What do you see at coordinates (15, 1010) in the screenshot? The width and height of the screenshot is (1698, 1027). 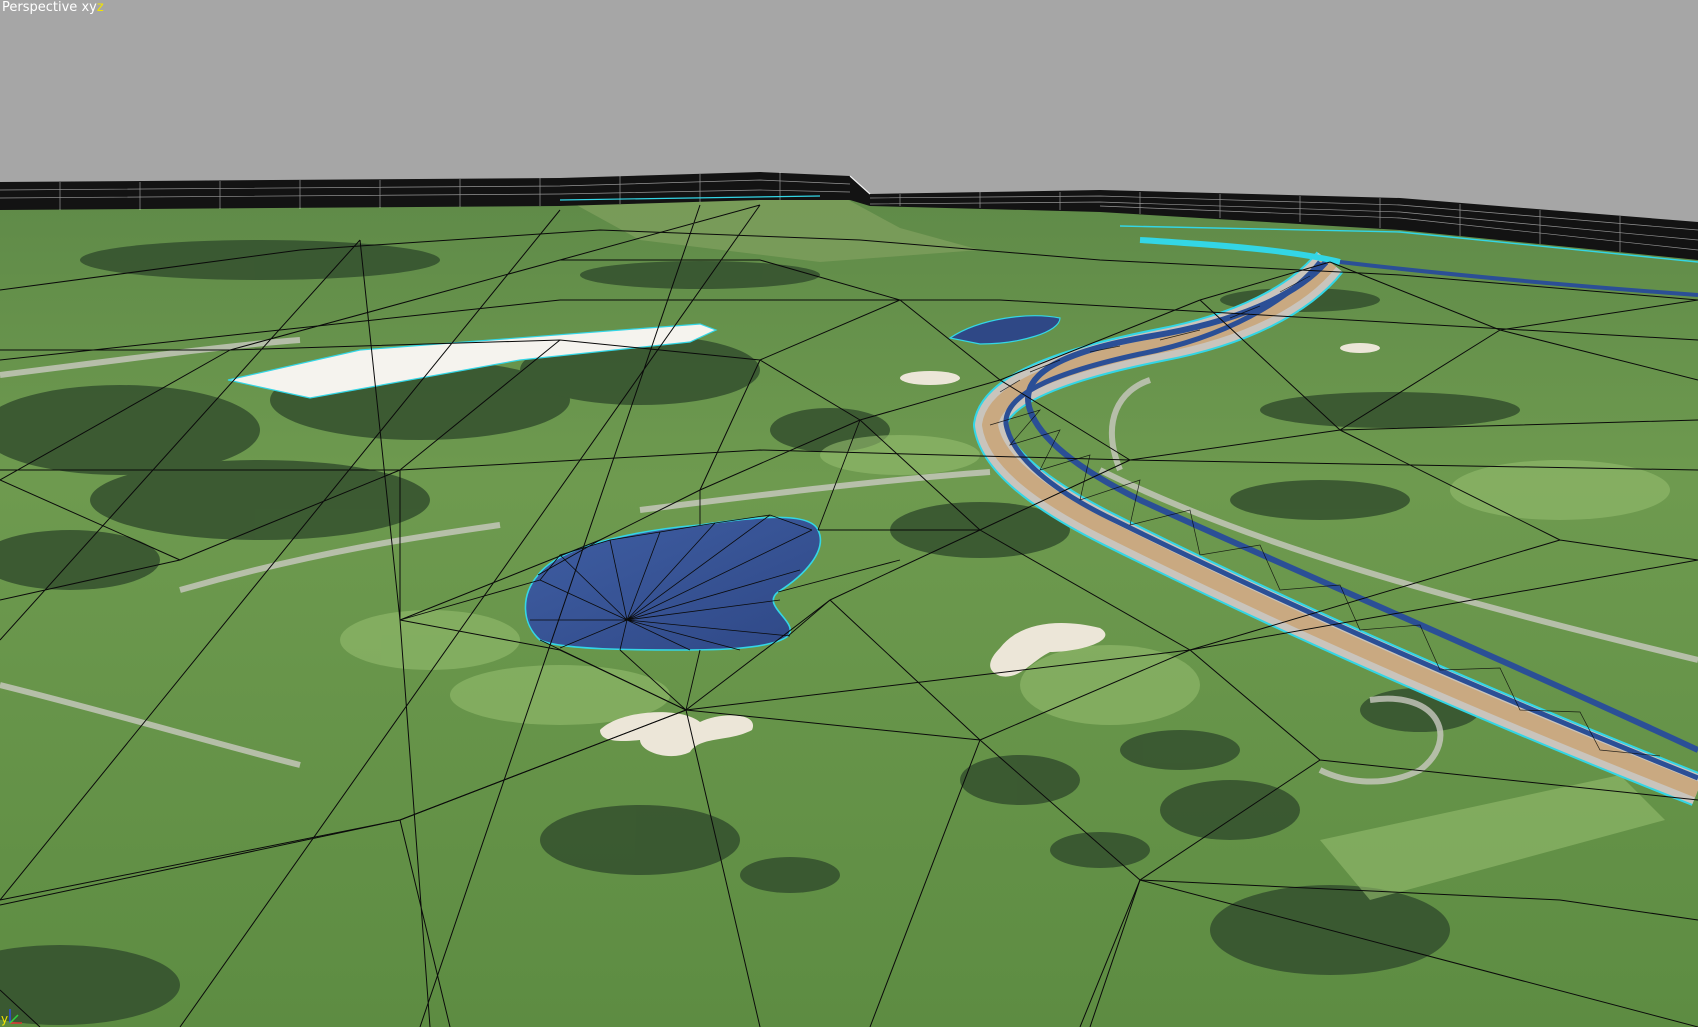 I see `axis-gizmo: y` at bounding box center [15, 1010].